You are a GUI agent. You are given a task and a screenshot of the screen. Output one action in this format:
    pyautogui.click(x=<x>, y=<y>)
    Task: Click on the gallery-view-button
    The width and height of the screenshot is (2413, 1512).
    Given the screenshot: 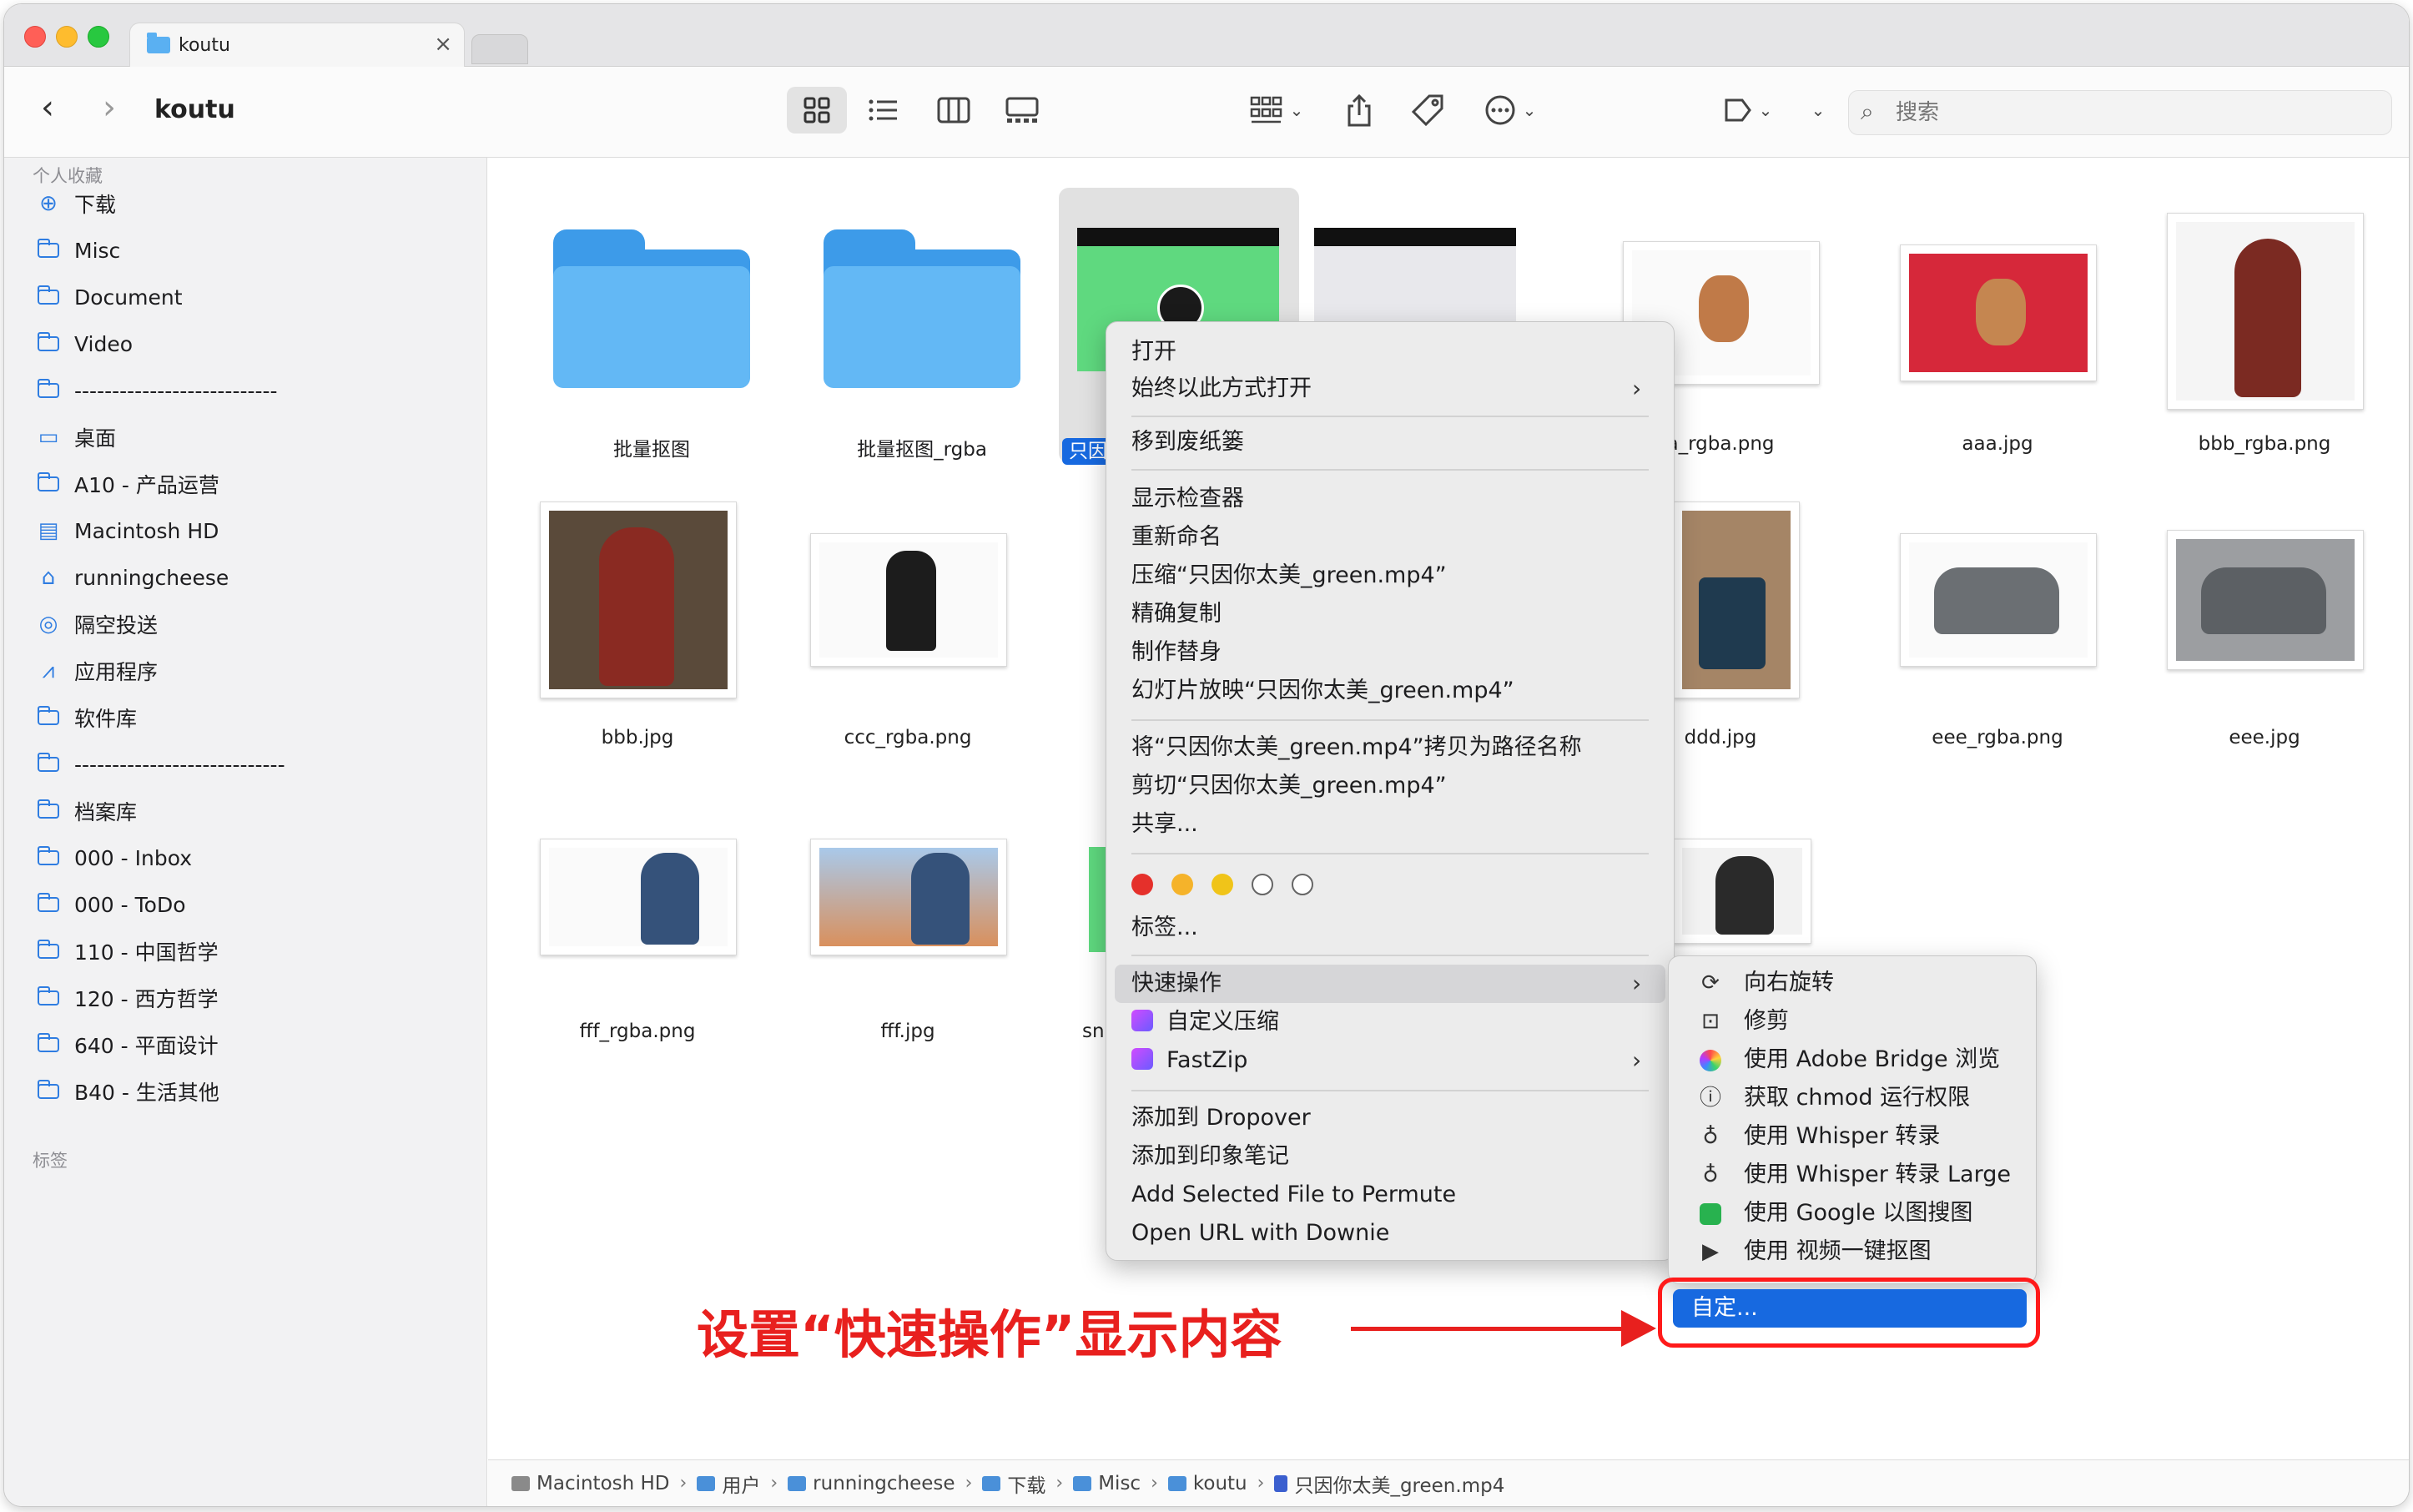 What is the action you would take?
    pyautogui.click(x=1022, y=110)
    